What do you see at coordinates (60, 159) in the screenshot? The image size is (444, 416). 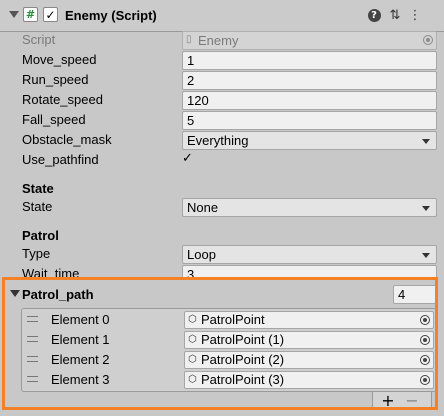 I see `use-pathfind-label: Use_pathfind` at bounding box center [60, 159].